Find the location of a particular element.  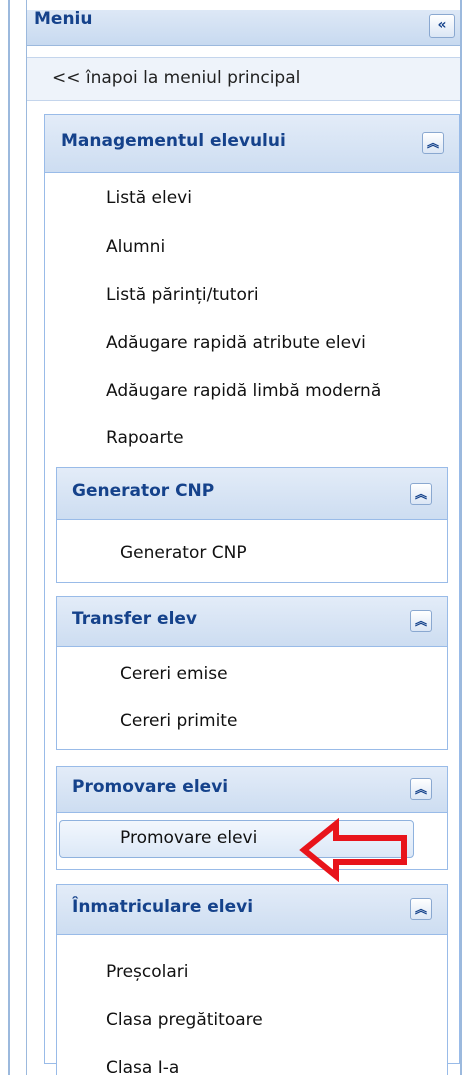

menu-item-alumni: Alumni is located at coordinates (135, 247).